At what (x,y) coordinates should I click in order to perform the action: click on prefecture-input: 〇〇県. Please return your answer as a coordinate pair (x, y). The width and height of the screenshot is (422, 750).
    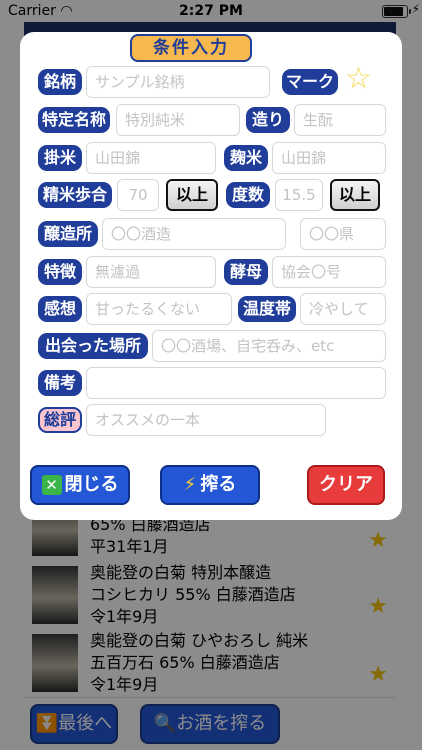
    Looking at the image, I should click on (343, 234).